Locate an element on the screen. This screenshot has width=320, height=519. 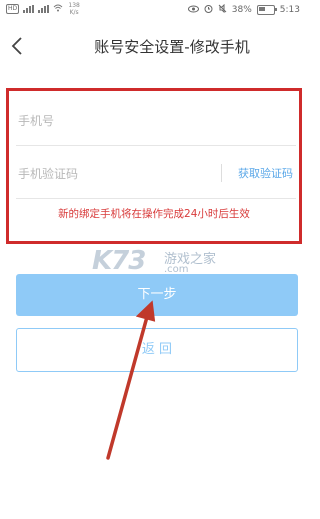
watermark-logo: K73 is located at coordinates (119, 261).